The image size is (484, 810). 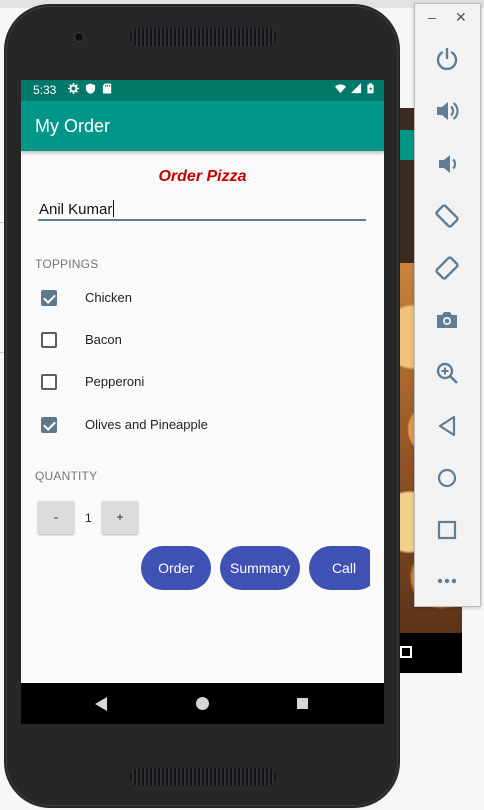 I want to click on emulator-toolbar: – ✕, so click(x=447, y=305).